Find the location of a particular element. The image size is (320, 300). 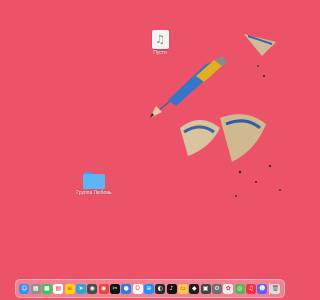

trash-icon: 🗑 is located at coordinates (275, 288).